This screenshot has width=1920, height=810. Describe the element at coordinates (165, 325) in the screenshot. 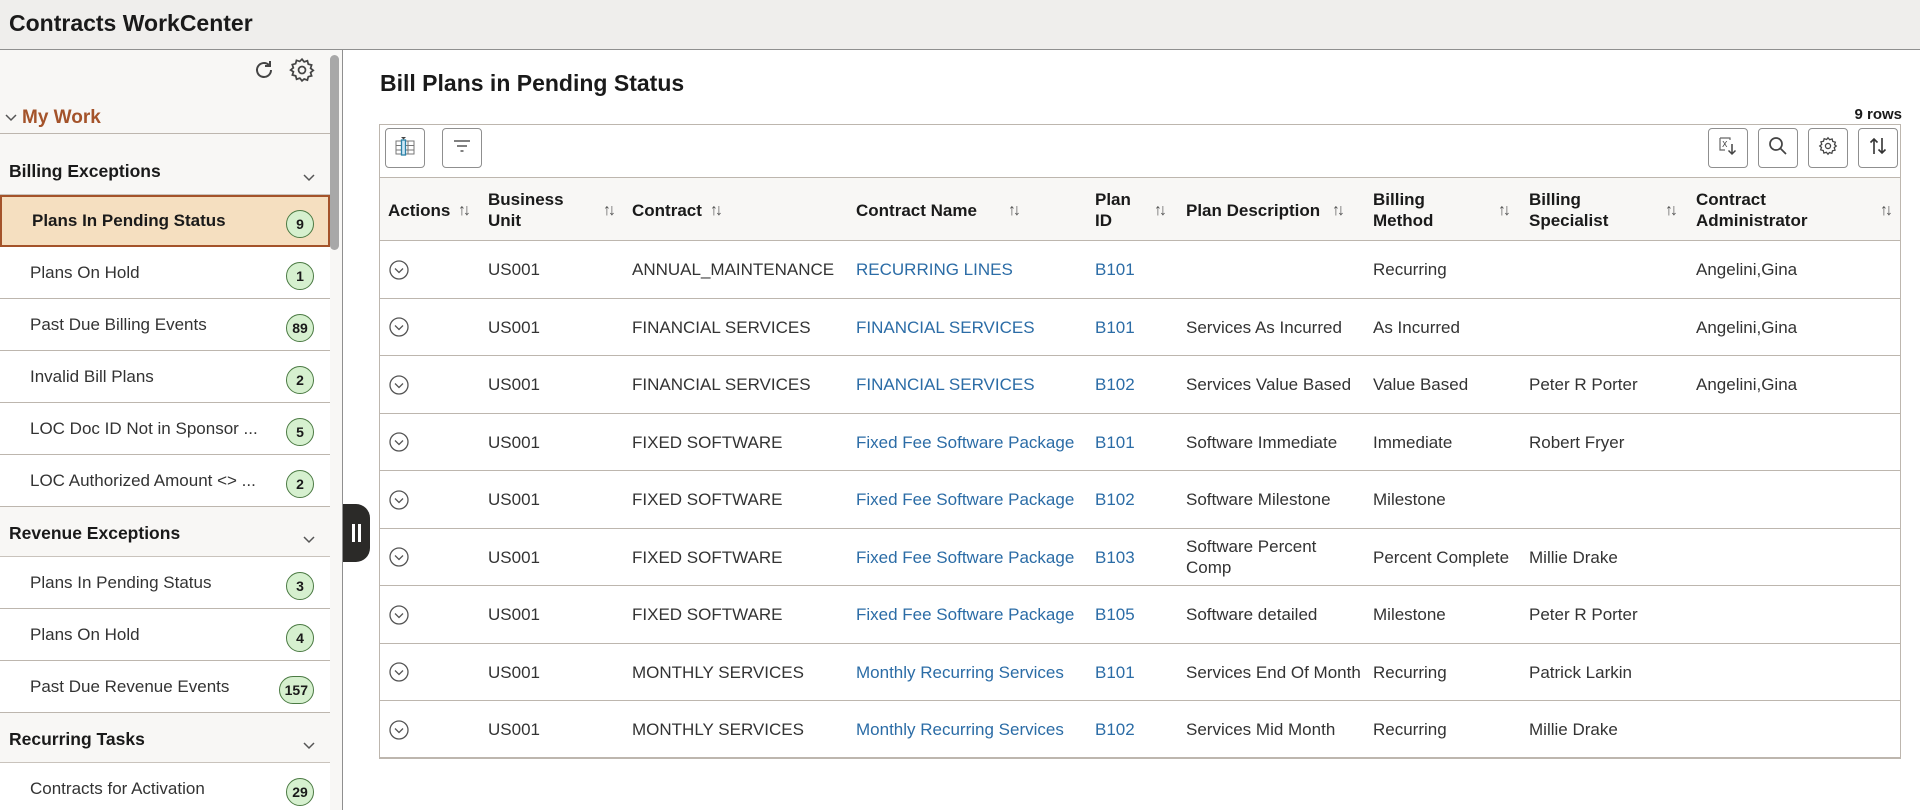

I see `nav-item: Past Due Billing Events 89` at that location.